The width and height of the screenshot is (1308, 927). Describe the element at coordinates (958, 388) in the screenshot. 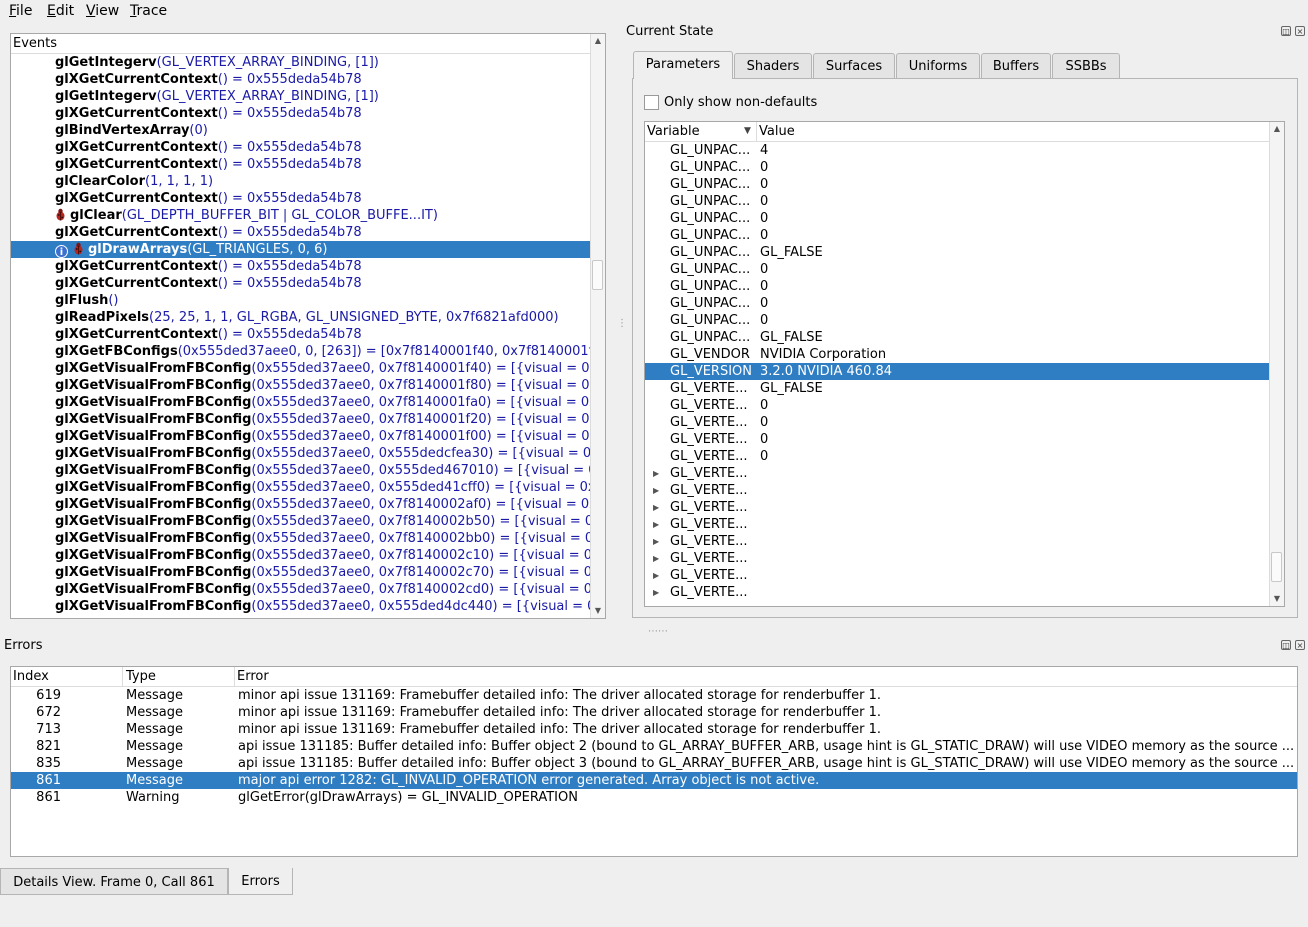

I see `state-row: GL_VERTE... GL_FALSE` at that location.